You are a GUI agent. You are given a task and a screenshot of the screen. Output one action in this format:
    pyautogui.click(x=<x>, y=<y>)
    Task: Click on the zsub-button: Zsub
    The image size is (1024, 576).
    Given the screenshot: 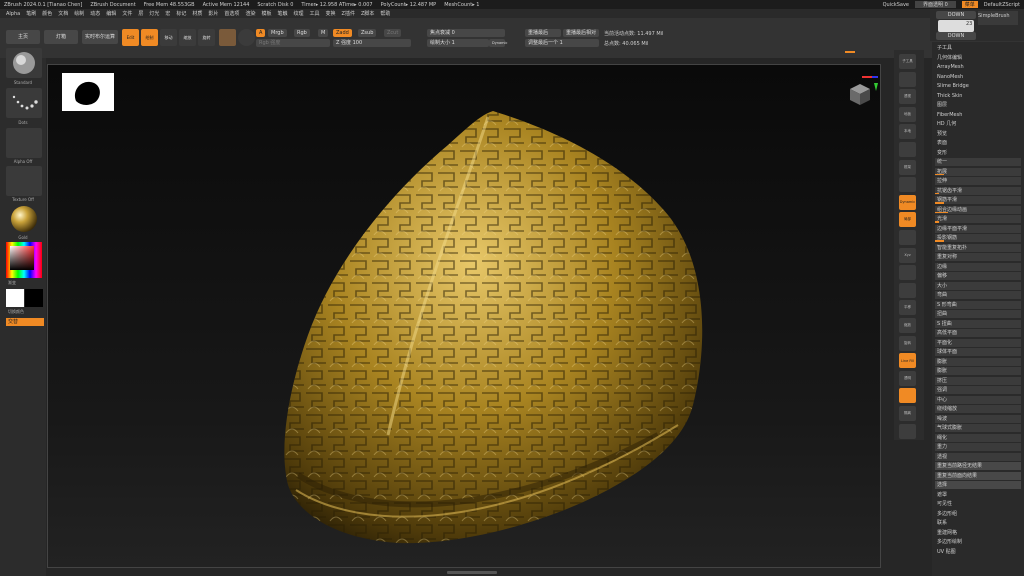 What is the action you would take?
    pyautogui.click(x=367, y=33)
    